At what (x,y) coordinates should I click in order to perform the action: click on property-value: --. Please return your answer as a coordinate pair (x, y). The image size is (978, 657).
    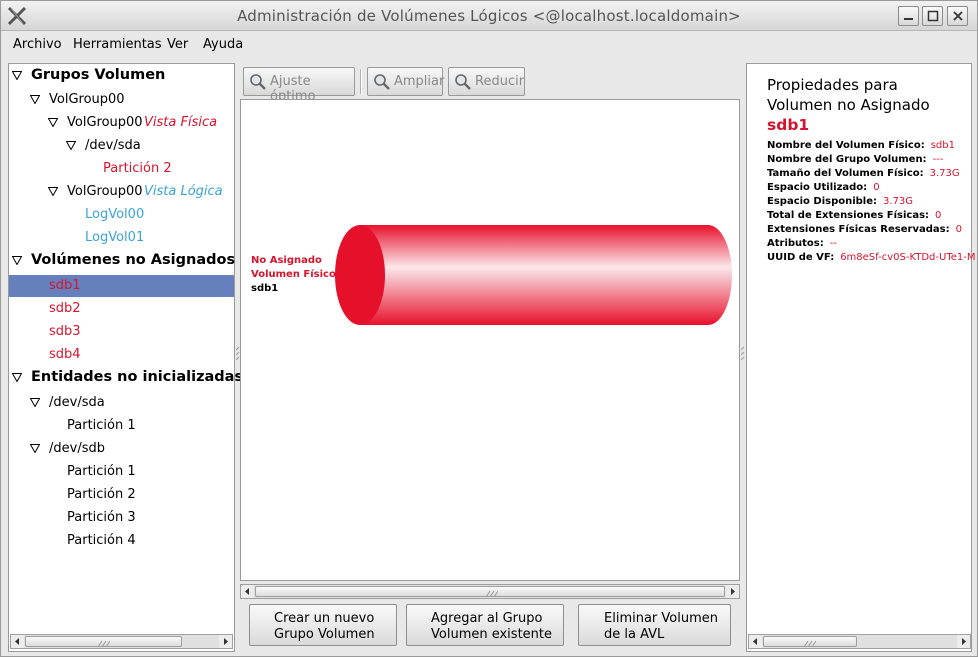
    Looking at the image, I should click on (833, 243).